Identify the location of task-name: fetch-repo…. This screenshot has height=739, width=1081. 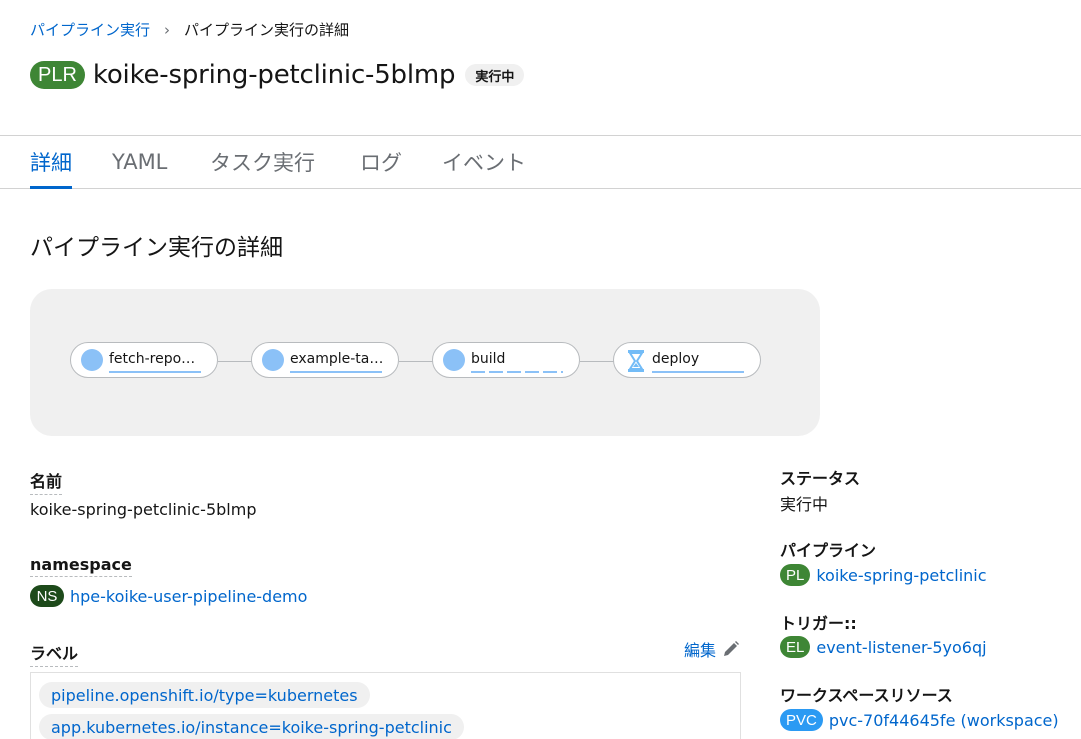
(152, 359).